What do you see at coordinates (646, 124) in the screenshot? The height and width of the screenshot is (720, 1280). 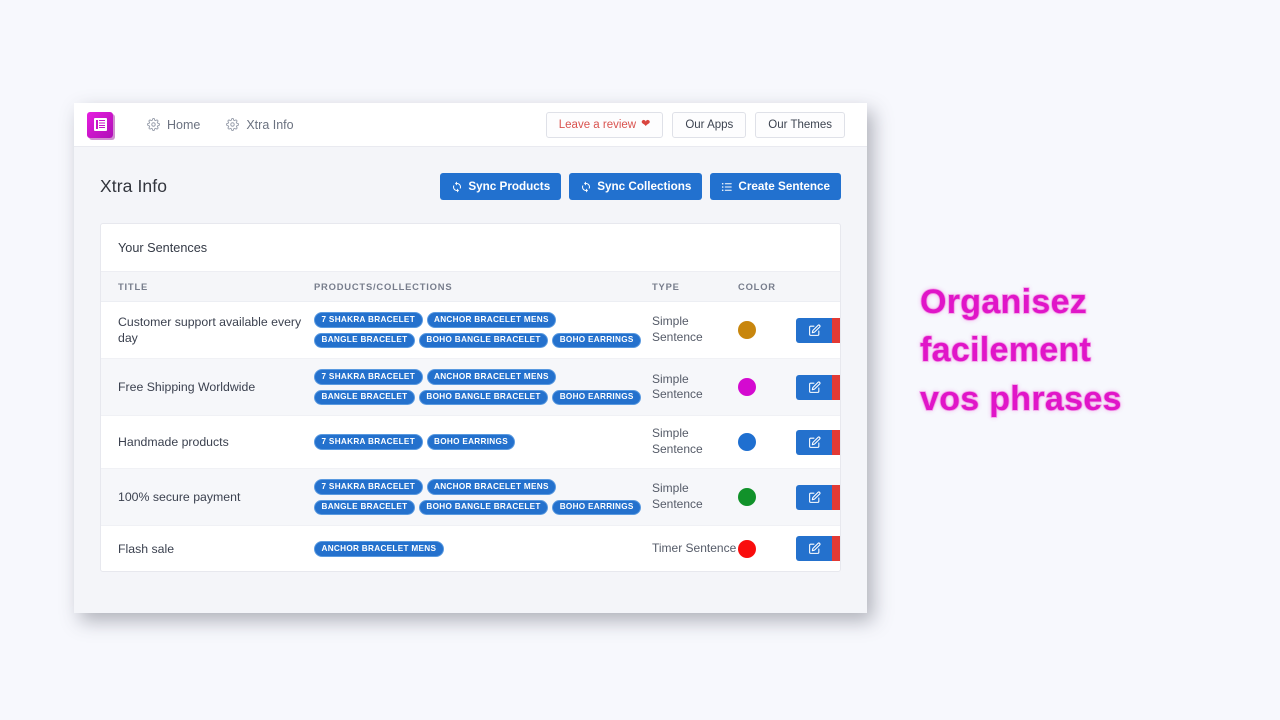 I see `heart-icon: ❤` at bounding box center [646, 124].